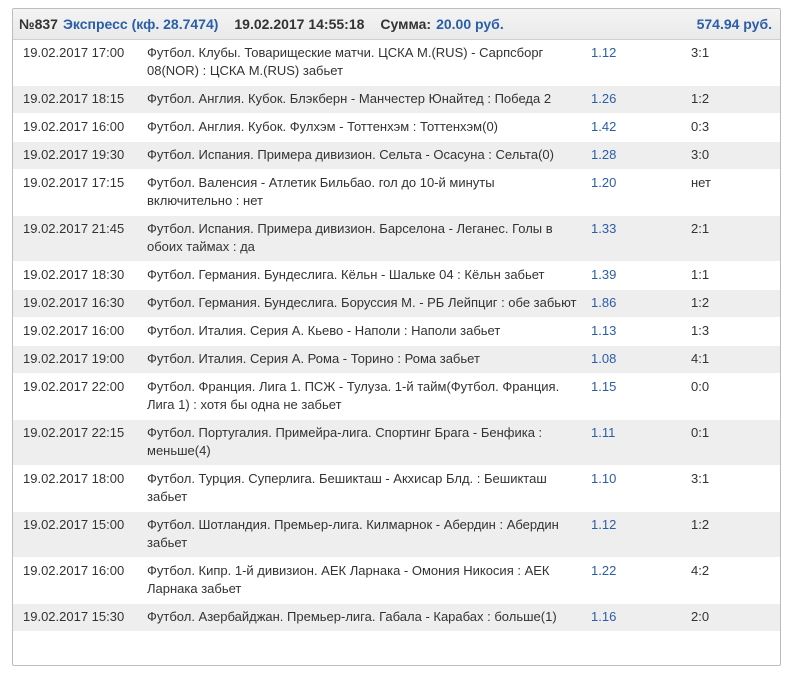  Describe the element at coordinates (74, 98) in the screenshot. I see `event-date: 19.02.2017 18:15` at that location.